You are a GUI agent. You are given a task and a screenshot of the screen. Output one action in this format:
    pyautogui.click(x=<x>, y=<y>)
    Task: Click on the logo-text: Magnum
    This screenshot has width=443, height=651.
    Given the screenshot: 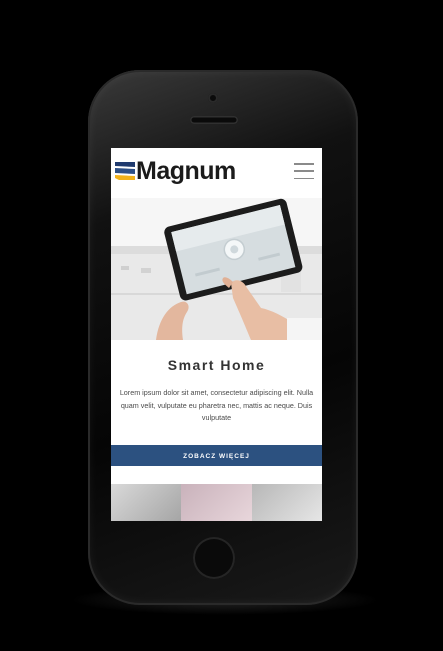 What is the action you would take?
    pyautogui.click(x=186, y=171)
    